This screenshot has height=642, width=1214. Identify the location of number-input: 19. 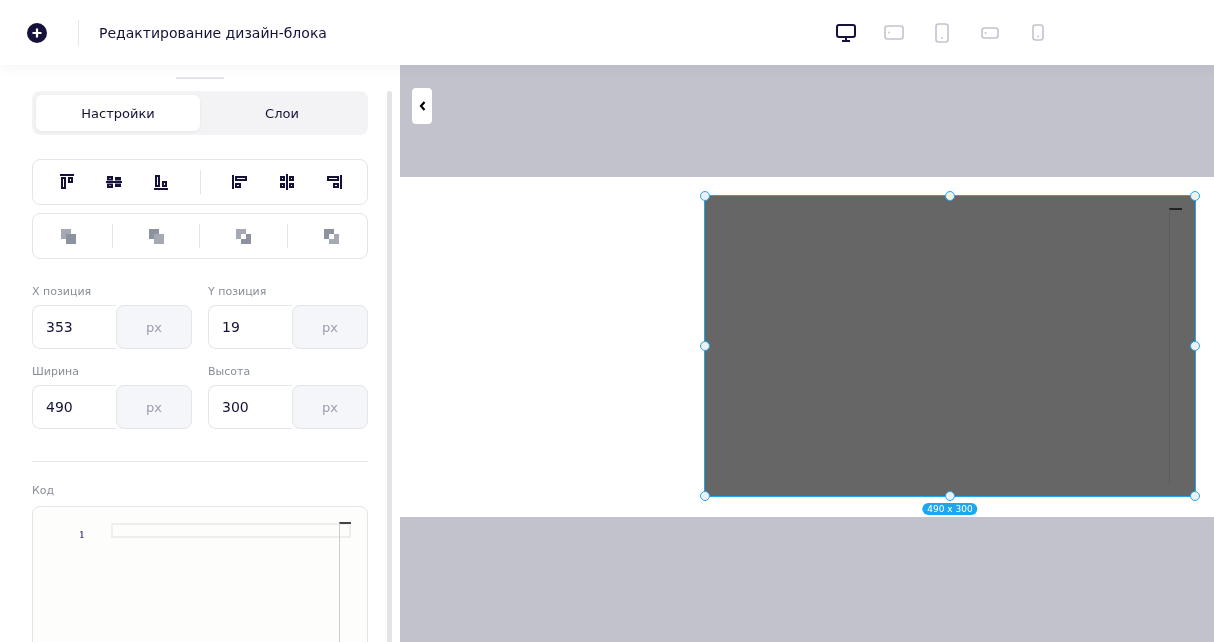
(250, 327).